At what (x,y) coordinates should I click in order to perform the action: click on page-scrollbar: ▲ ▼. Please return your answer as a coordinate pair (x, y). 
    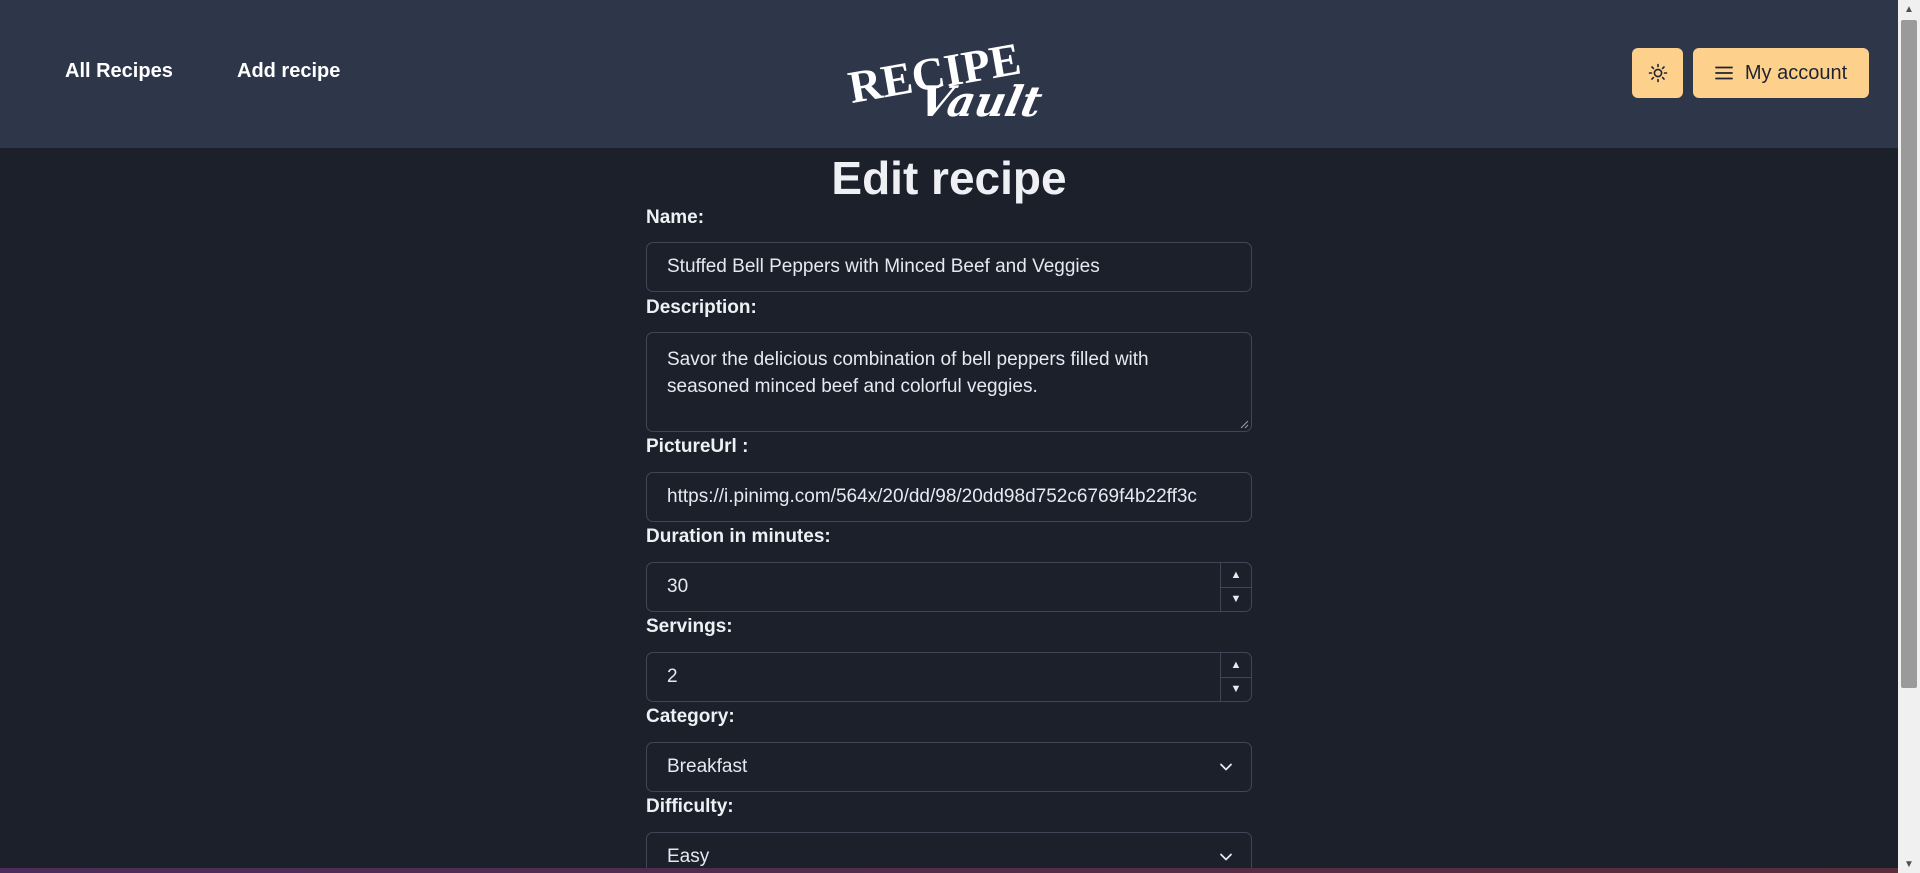
    Looking at the image, I should click on (1909, 436).